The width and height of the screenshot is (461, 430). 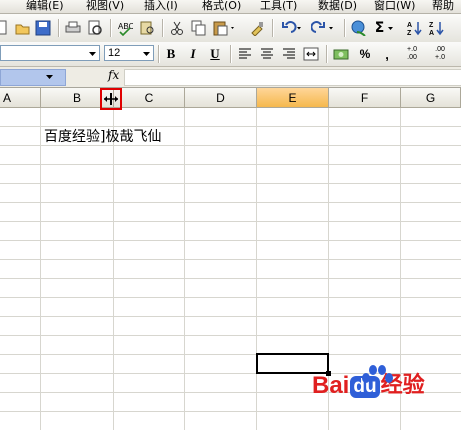 I want to click on align-center-icon, so click(x=267, y=54).